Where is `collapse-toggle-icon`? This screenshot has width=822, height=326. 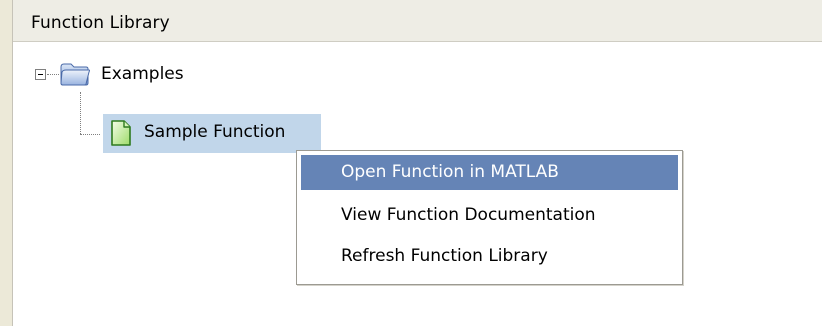 collapse-toggle-icon is located at coordinates (40, 74).